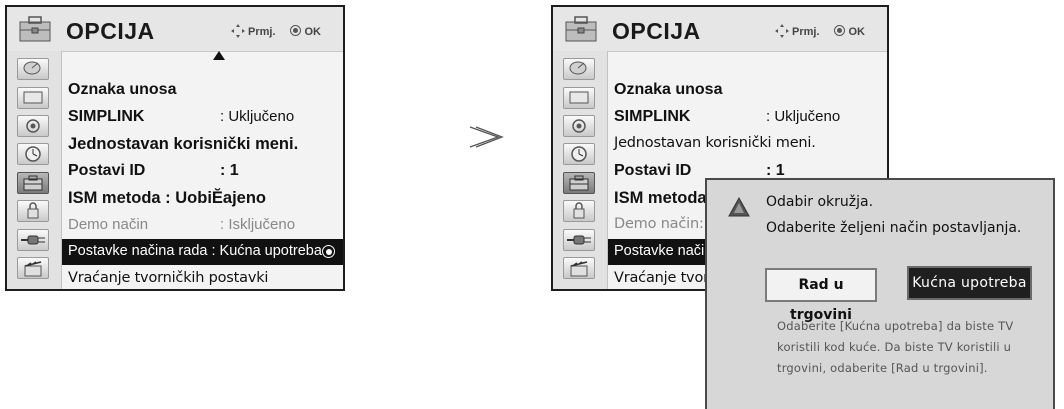 Image resolution: width=1064 pixels, height=409 pixels. Describe the element at coordinates (202, 277) in the screenshot. I see `menu-item-factory-reset: Vraćanje tvorničkih postavki` at that location.